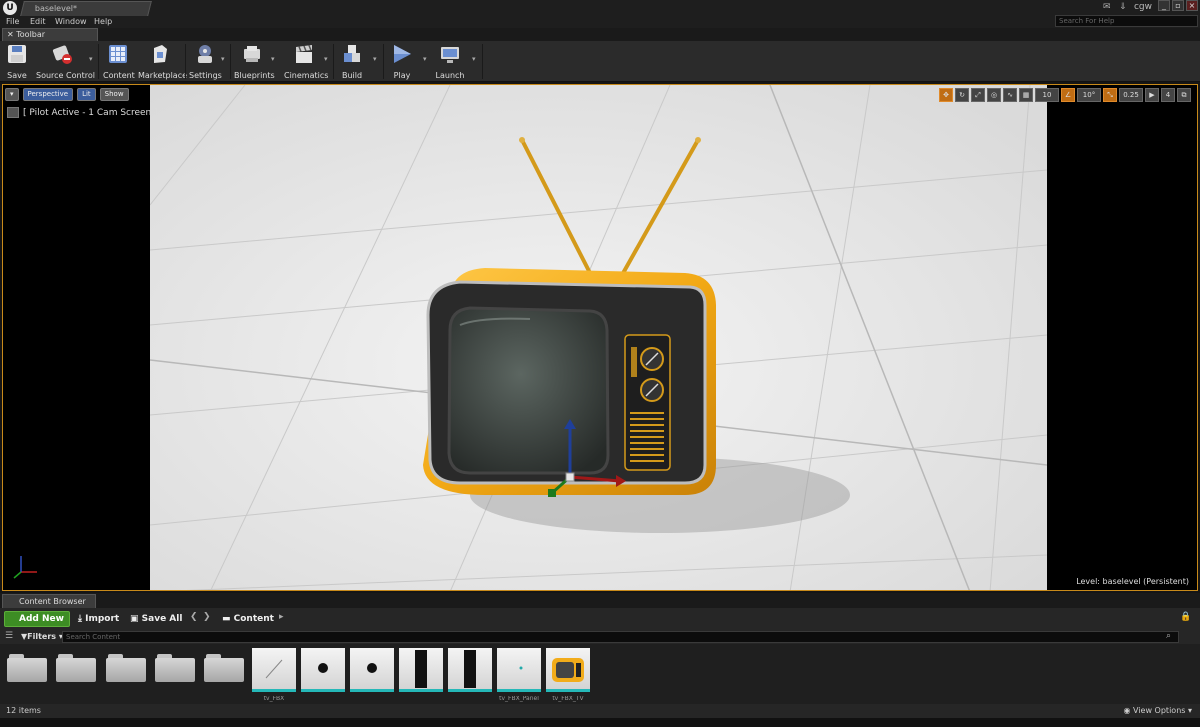  What do you see at coordinates (228, 619) in the screenshot?
I see `folder-icon: ▬` at bounding box center [228, 619].